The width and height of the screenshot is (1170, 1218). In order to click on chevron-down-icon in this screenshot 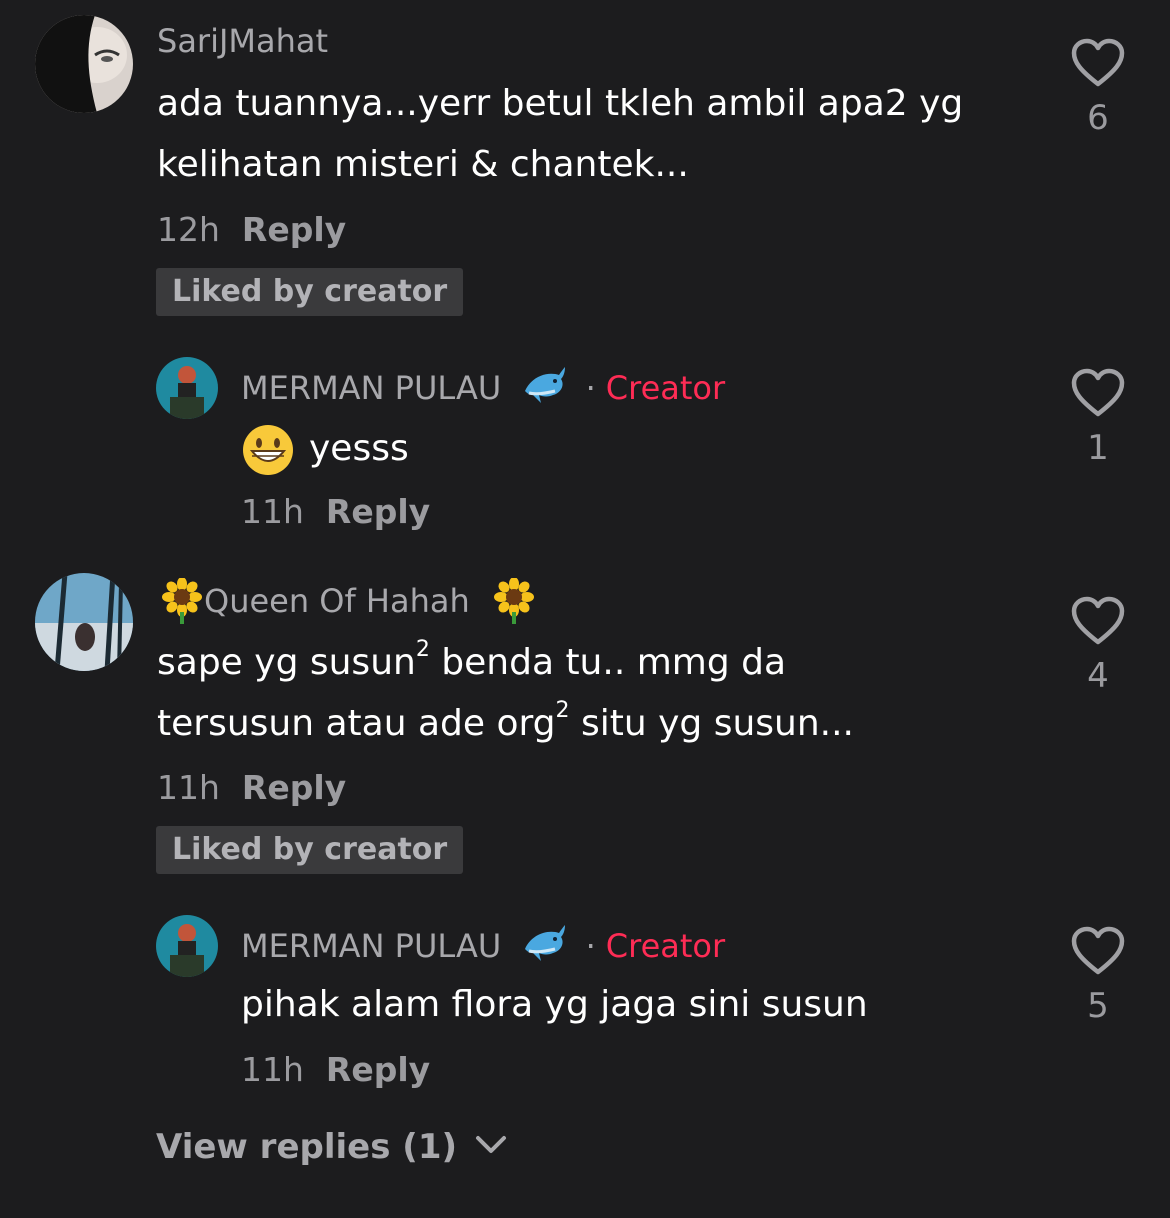, I will do `click(490, 1144)`.